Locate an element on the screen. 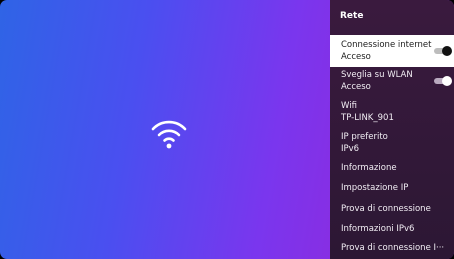  menu-item-label: Informazioni IPv6 is located at coordinates (378, 229).